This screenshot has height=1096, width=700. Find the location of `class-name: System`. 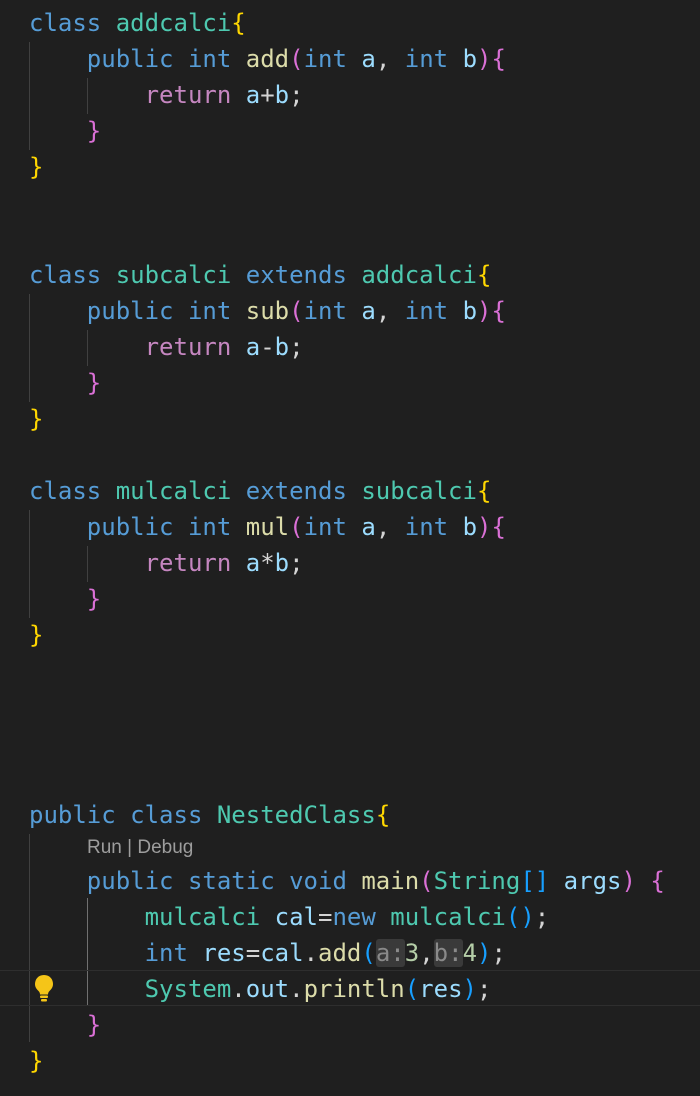

class-name: System is located at coordinates (188, 989).